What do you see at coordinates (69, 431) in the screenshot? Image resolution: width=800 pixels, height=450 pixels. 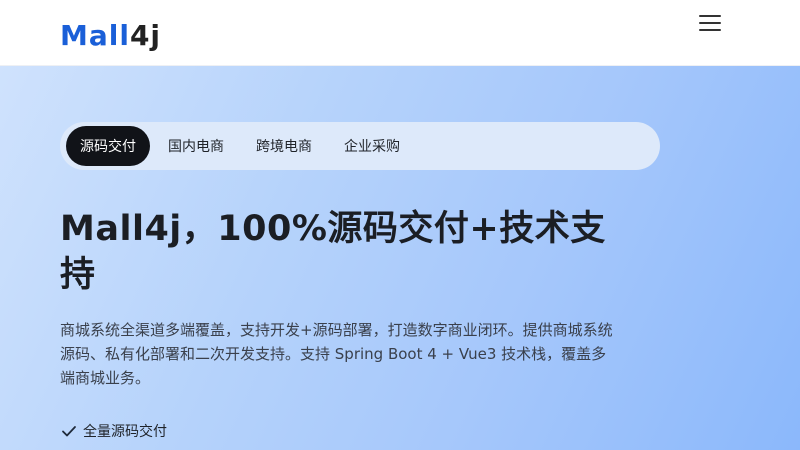 I see `check-icon` at bounding box center [69, 431].